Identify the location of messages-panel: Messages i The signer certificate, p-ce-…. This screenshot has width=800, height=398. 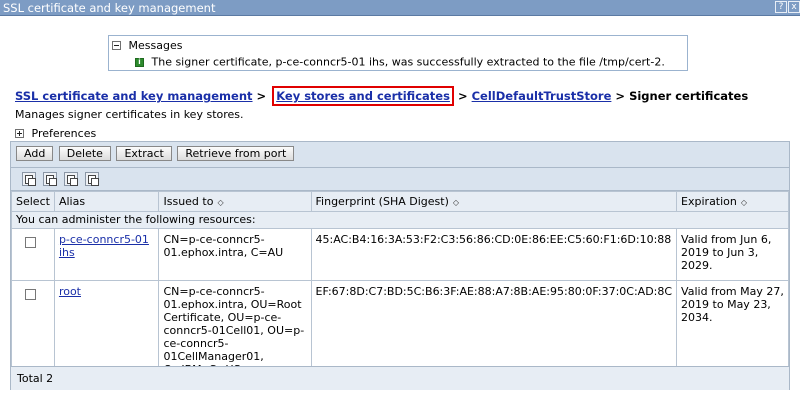
(398, 53).